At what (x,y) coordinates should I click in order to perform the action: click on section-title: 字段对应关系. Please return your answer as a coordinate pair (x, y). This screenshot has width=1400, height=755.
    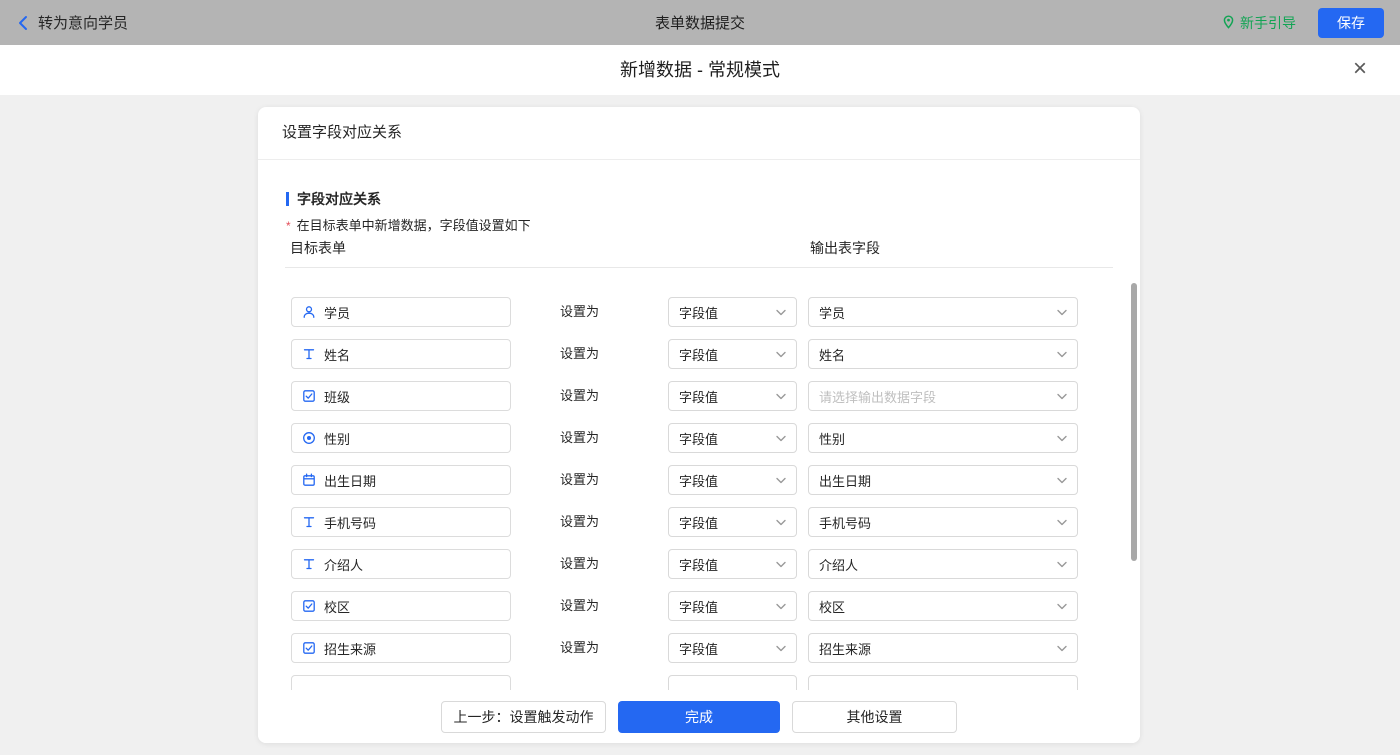
    Looking at the image, I should click on (333, 199).